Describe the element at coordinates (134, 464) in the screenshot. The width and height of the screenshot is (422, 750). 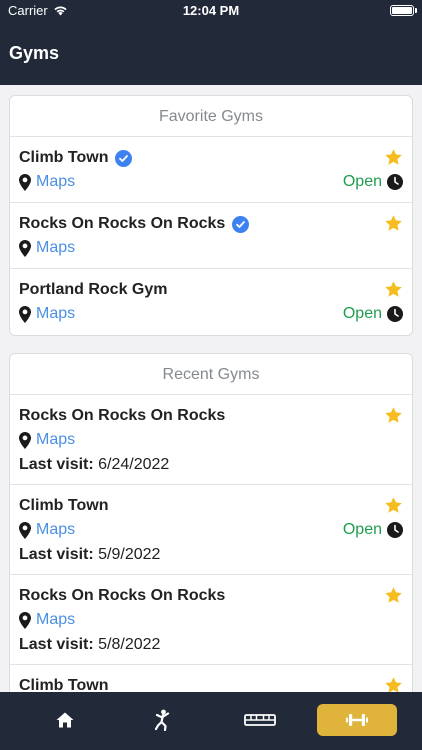
I see `last-visit-date: 6/24/2022` at that location.